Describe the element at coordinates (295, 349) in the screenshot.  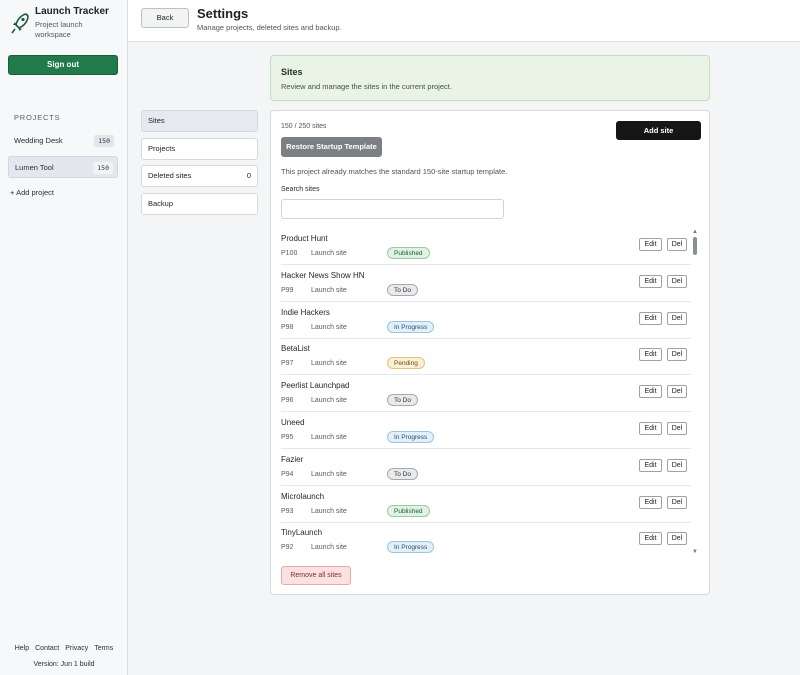
I see `site-name: BetaList` at that location.